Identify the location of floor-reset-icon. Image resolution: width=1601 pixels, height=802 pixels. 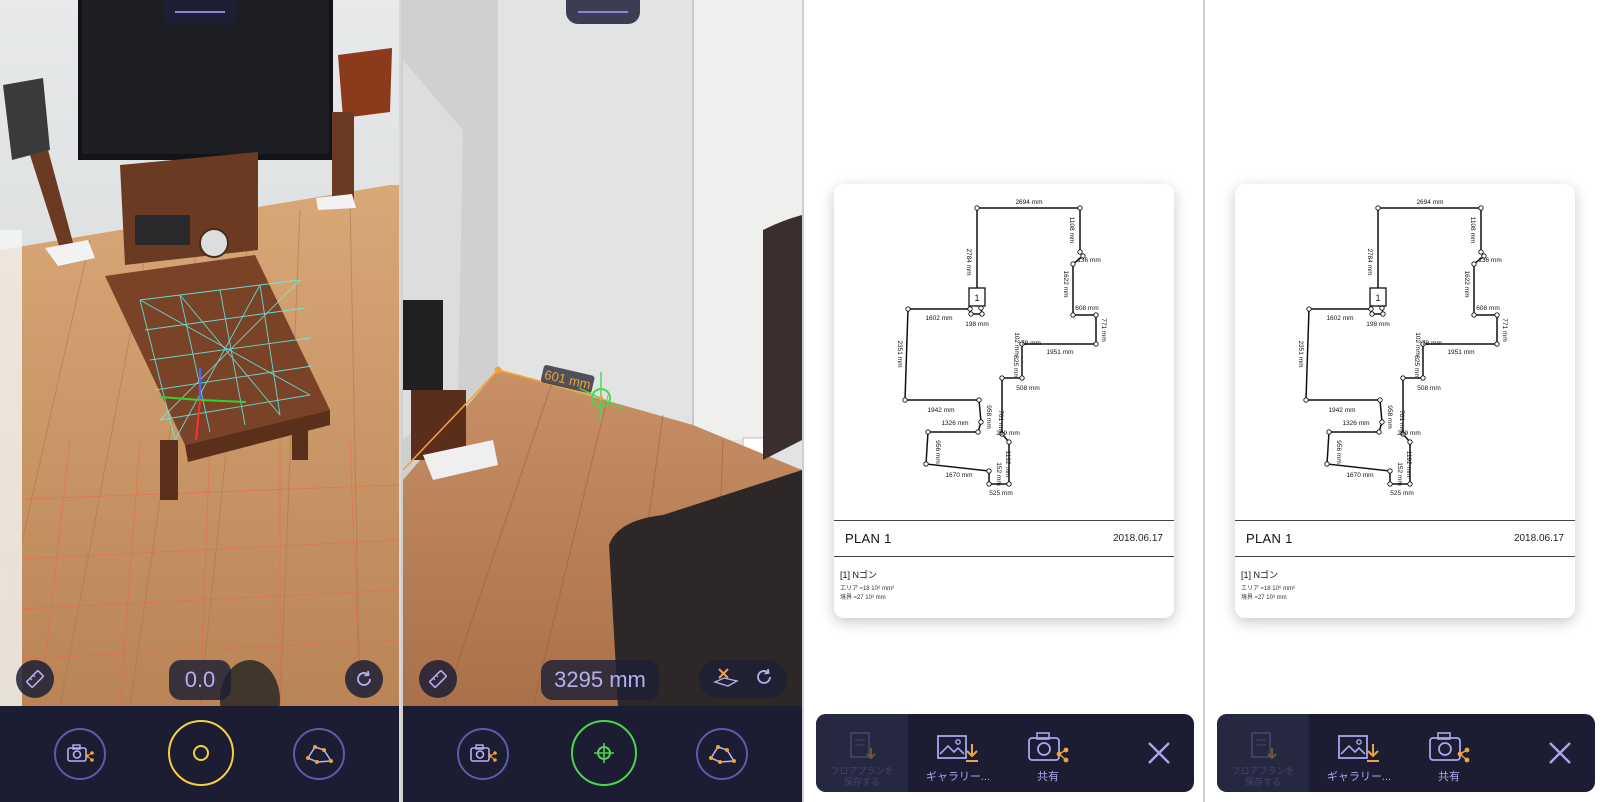
(725, 677).